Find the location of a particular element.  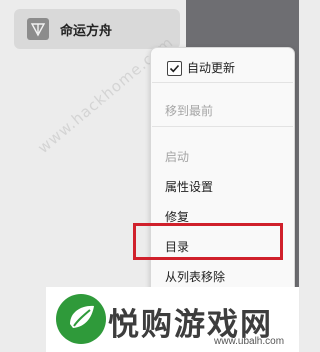

menu-item-launch: 启动 is located at coordinates (177, 156).